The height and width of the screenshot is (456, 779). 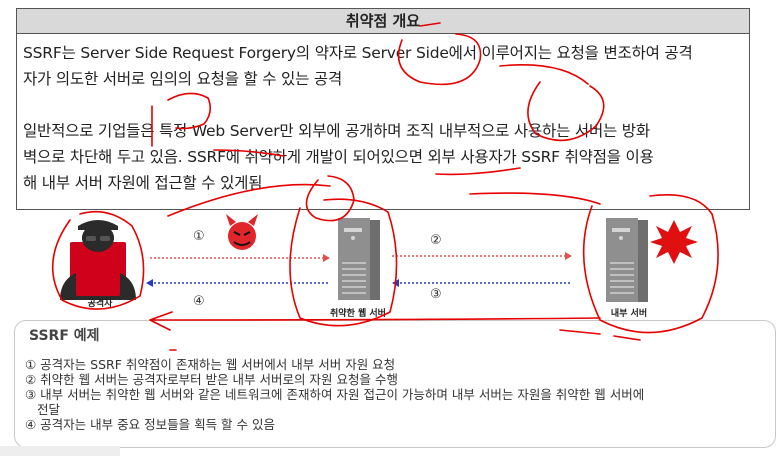 I want to click on example-step: ② 취약한 웹 서버는 공격자로부터 받은 내부 서버로의 자원 요청을 수행, so click(x=211, y=379).